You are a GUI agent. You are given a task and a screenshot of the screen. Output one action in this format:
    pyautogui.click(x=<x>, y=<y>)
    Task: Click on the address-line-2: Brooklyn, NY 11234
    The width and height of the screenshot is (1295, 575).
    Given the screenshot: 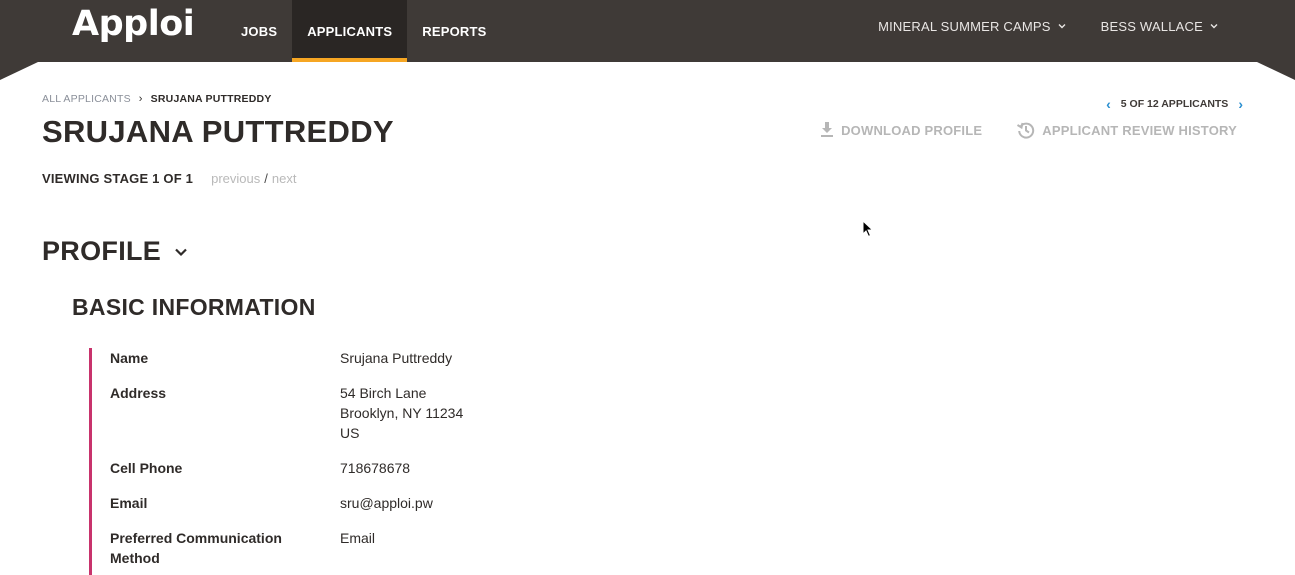 What is the action you would take?
    pyautogui.click(x=402, y=413)
    